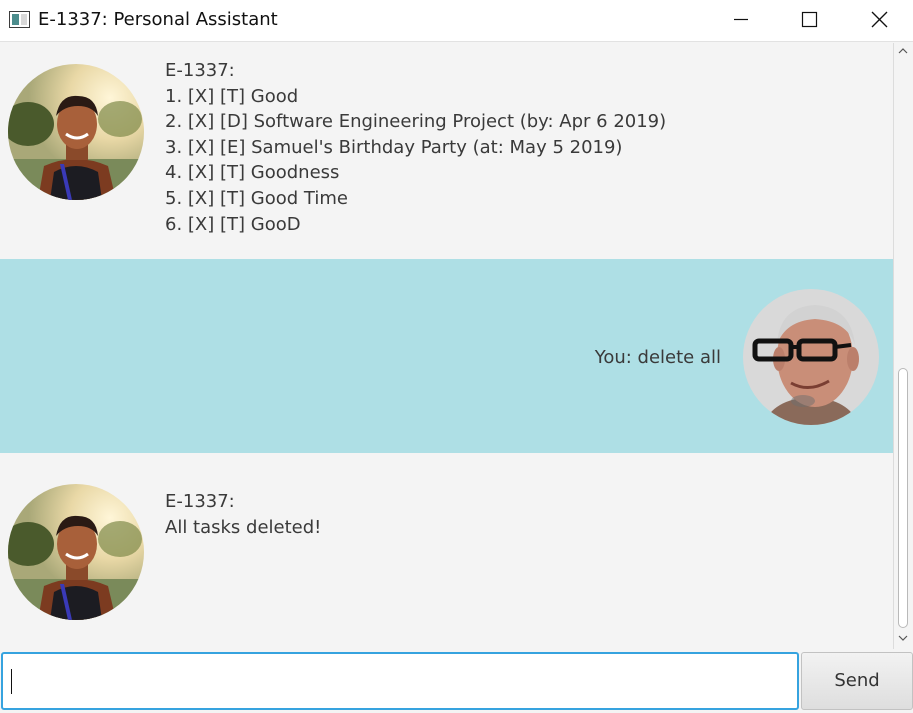 The width and height of the screenshot is (913, 713). Describe the element at coordinates (11, 681) in the screenshot. I see `text-caret` at that location.